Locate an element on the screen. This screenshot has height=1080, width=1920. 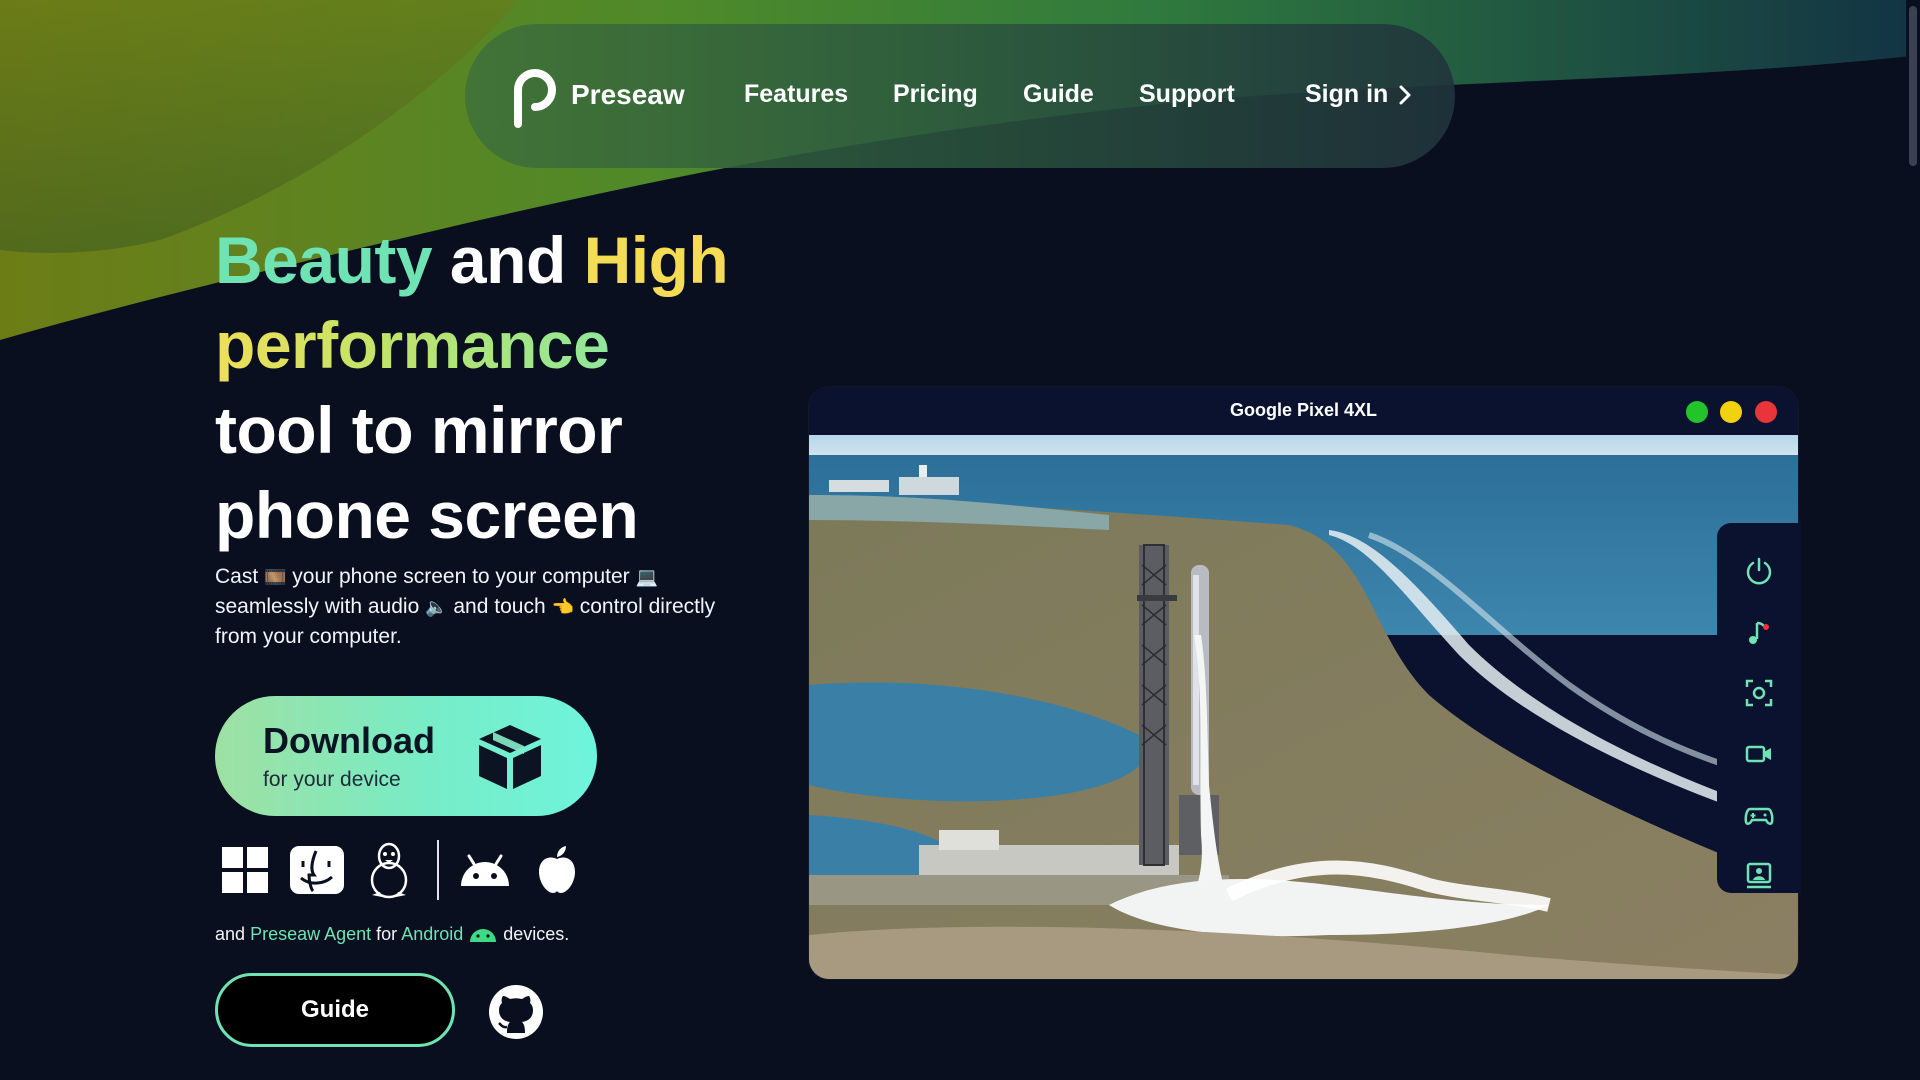
windows-icon is located at coordinates (245, 870).